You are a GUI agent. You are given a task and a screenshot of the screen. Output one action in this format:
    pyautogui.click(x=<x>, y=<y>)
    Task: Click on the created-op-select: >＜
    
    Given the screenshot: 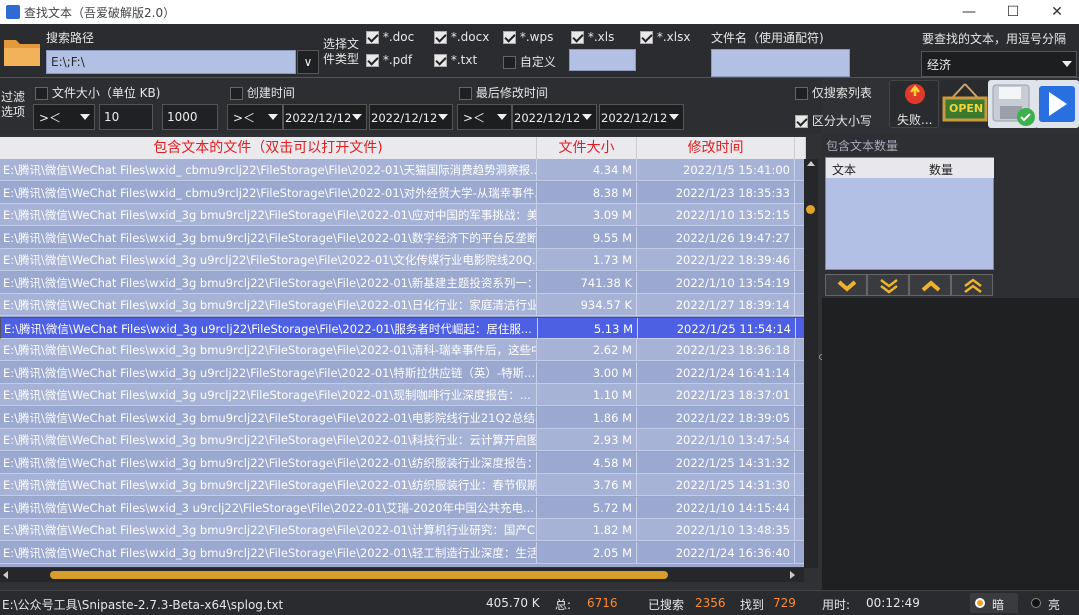 What is the action you would take?
    pyautogui.click(x=255, y=117)
    